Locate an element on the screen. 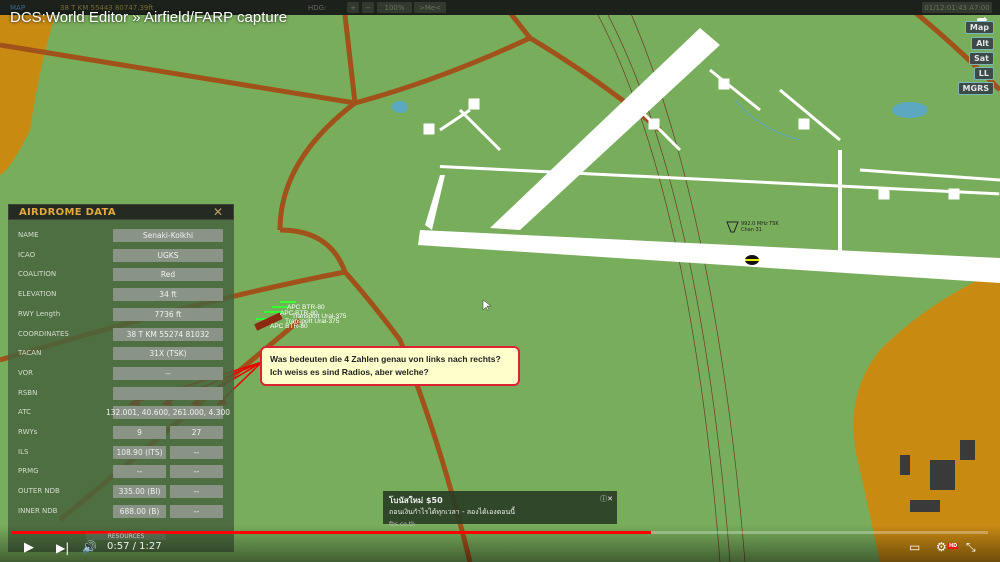 This screenshot has width=1000, height=562. field-label: VOR is located at coordinates (26, 372).